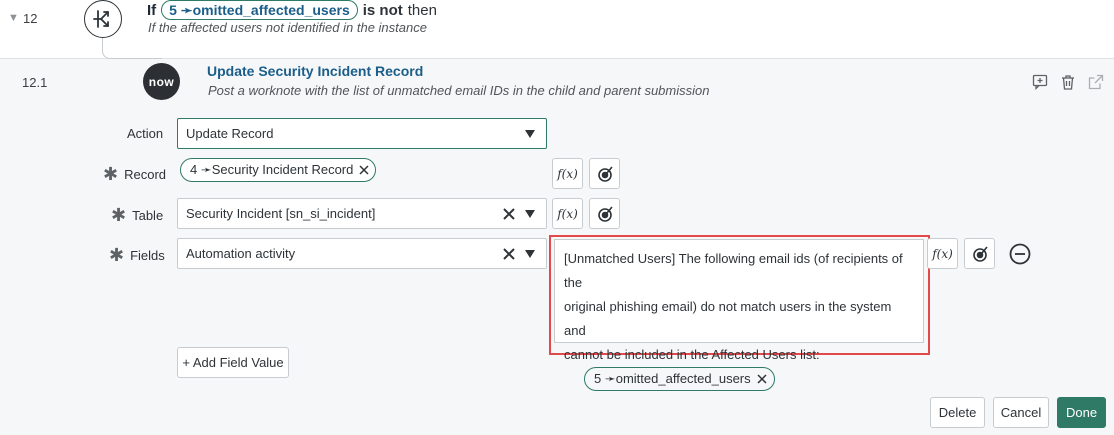 The image size is (1114, 435). What do you see at coordinates (281, 213) in the screenshot?
I see `table-select-value: Security Incident [sn_si_incident]` at bounding box center [281, 213].